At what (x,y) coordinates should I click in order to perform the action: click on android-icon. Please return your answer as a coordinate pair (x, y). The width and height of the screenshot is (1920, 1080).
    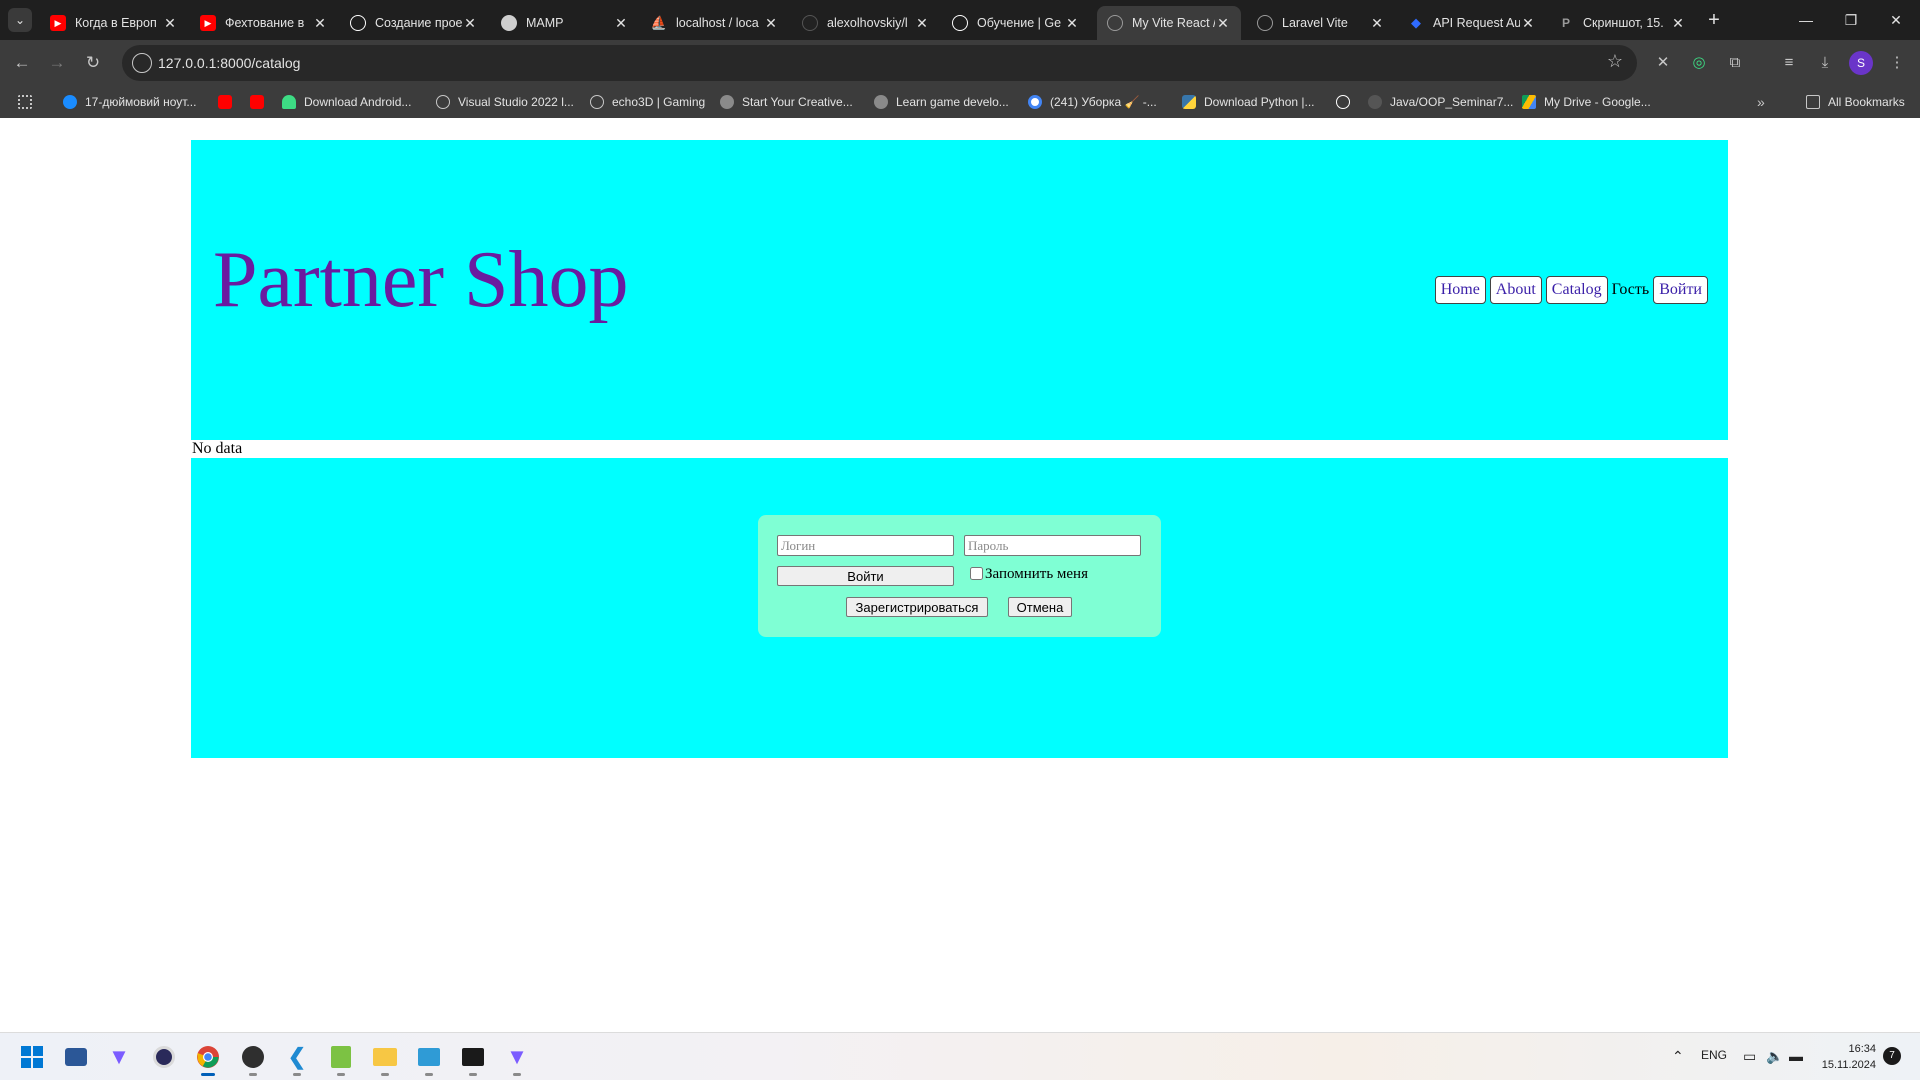
    Looking at the image, I should click on (289, 102).